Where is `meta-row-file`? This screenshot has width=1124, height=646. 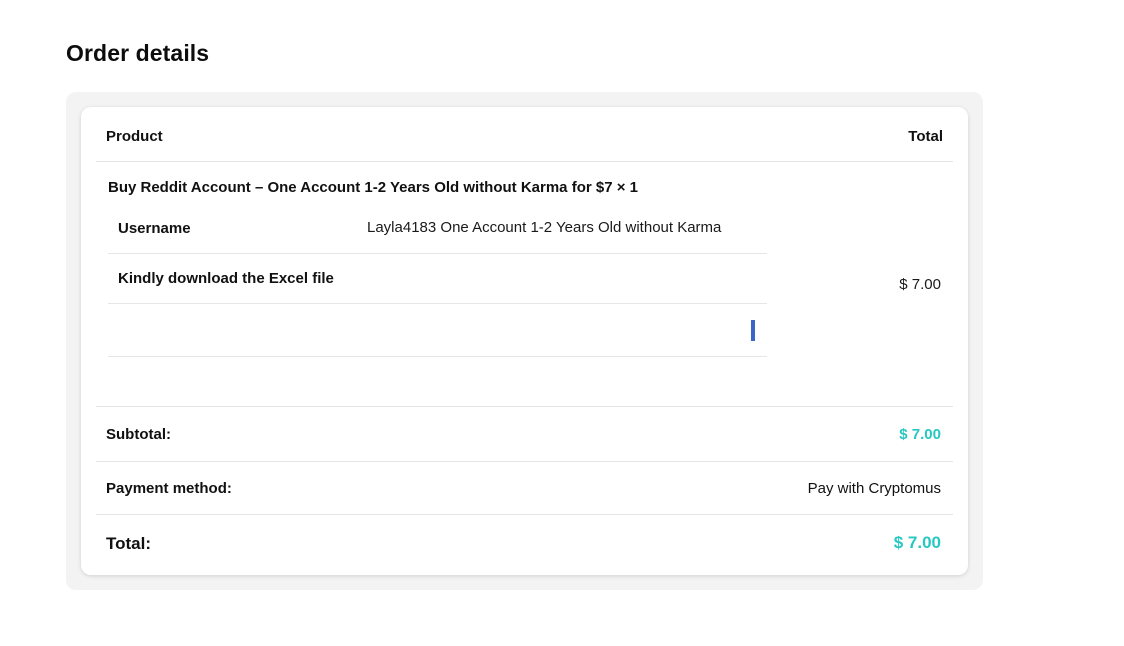 meta-row-file is located at coordinates (437, 330).